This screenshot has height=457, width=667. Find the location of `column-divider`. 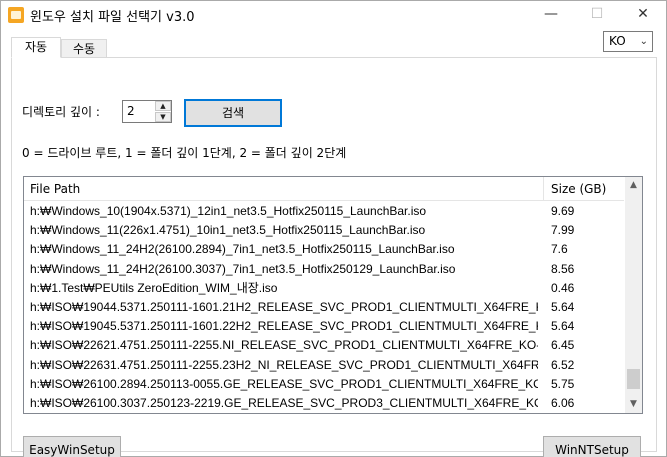

column-divider is located at coordinates (543, 189).